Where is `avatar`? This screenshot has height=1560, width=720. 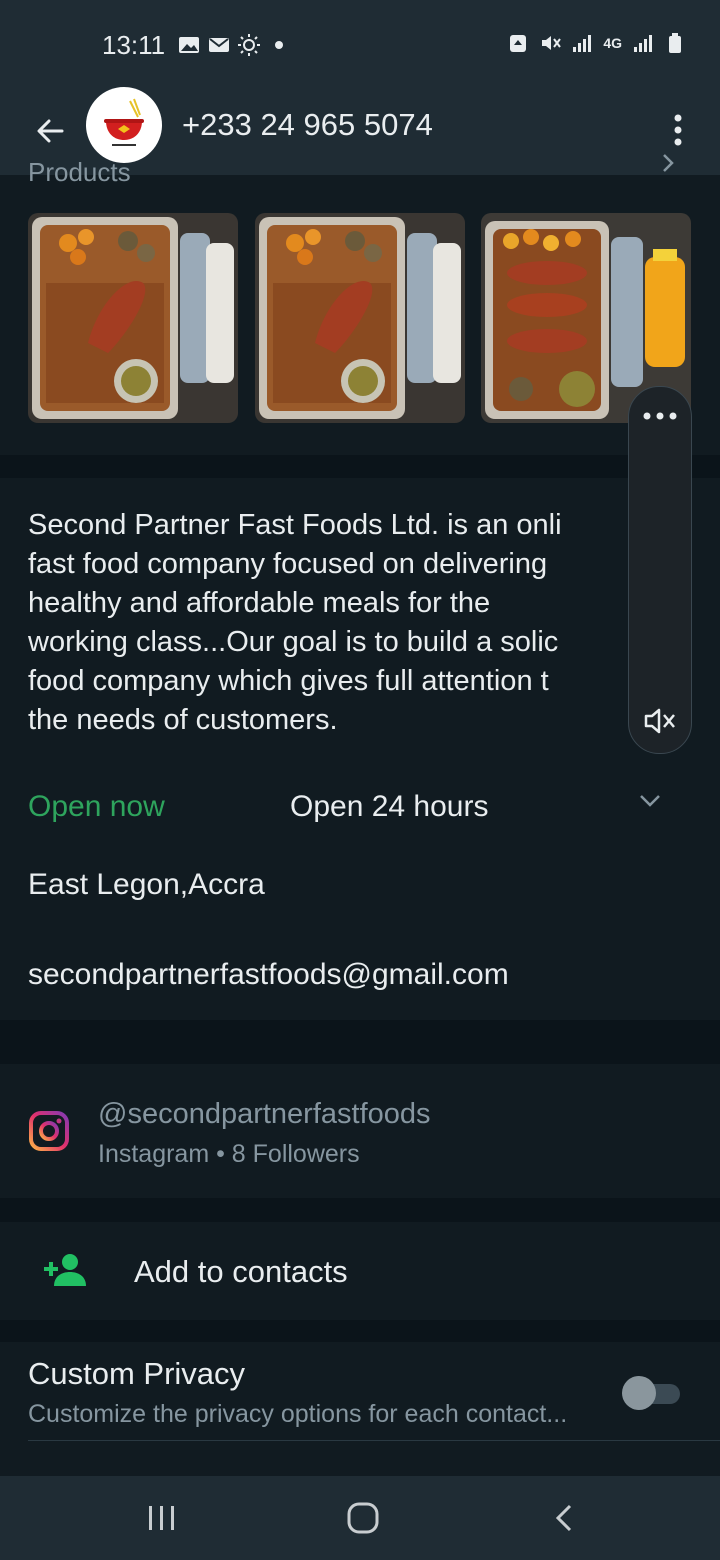
avatar is located at coordinates (124, 125).